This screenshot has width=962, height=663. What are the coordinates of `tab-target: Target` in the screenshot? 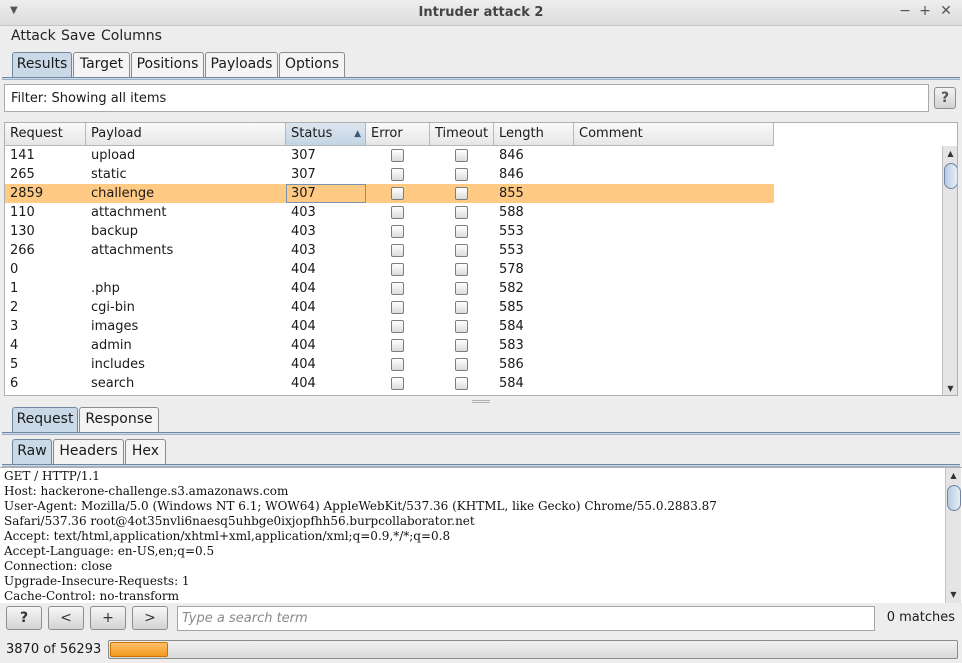 It's located at (101, 64).